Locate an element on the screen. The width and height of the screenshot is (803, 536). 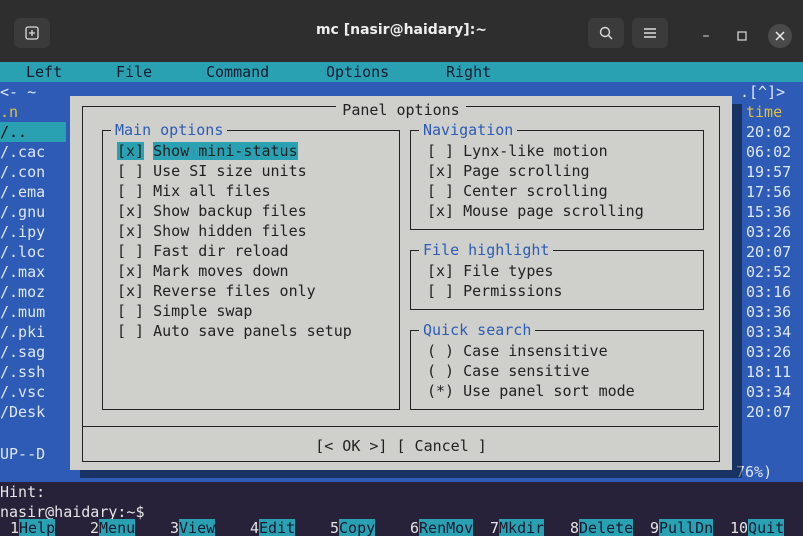
option-use-panel-sort-mode: (*) Use panel sort mode is located at coordinates (531, 391).